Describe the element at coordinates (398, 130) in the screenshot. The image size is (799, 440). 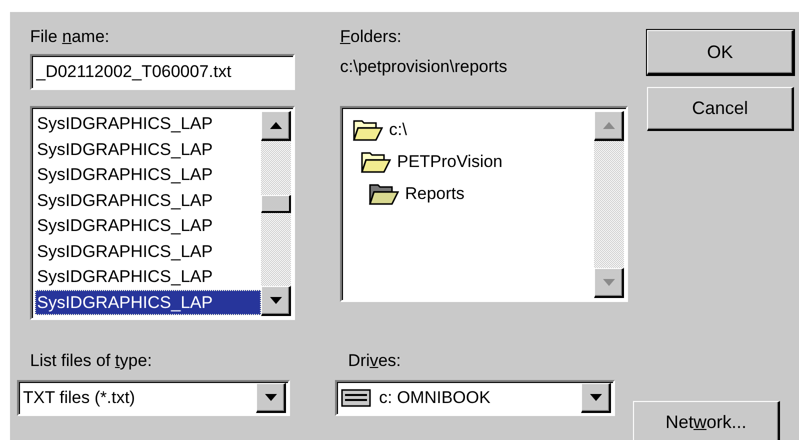
I see `folder-item: c:\` at that location.